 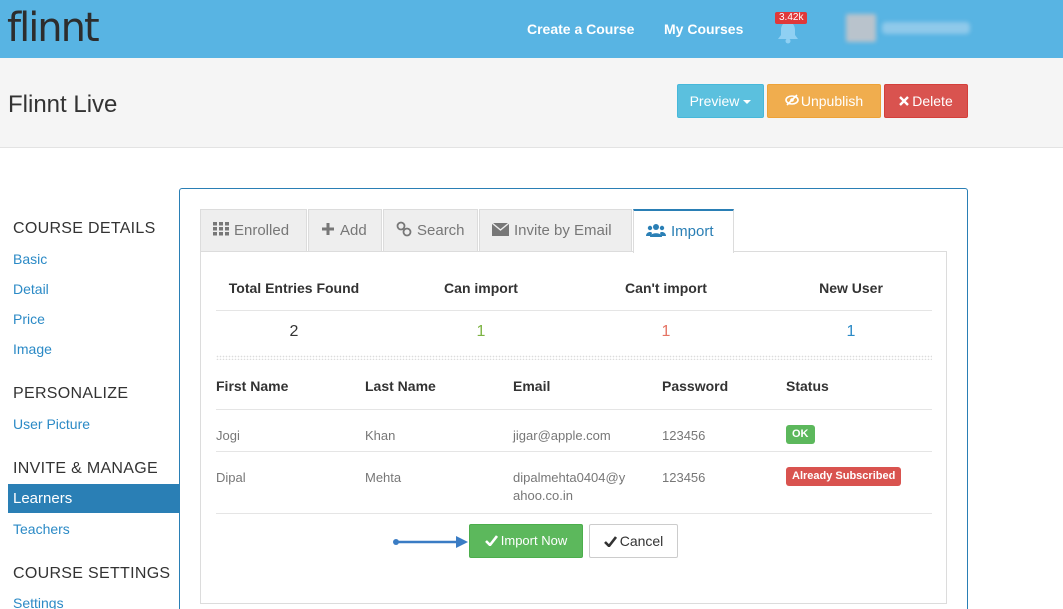 I want to click on cell-last-name: Khan, so click(x=380, y=435).